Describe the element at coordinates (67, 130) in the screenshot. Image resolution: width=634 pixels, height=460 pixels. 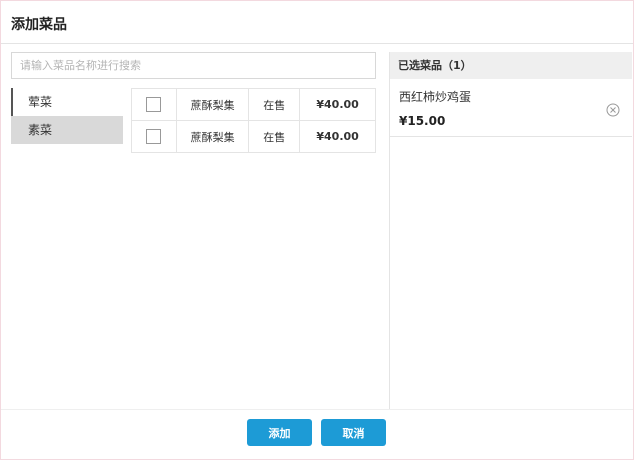
I see `category-item-vegetable: 素菜` at that location.